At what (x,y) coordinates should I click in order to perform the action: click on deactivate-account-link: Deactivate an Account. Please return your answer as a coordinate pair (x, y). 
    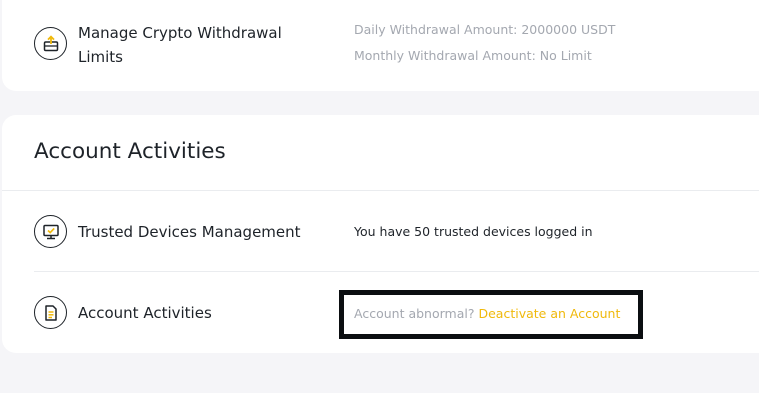
    Looking at the image, I should click on (549, 313).